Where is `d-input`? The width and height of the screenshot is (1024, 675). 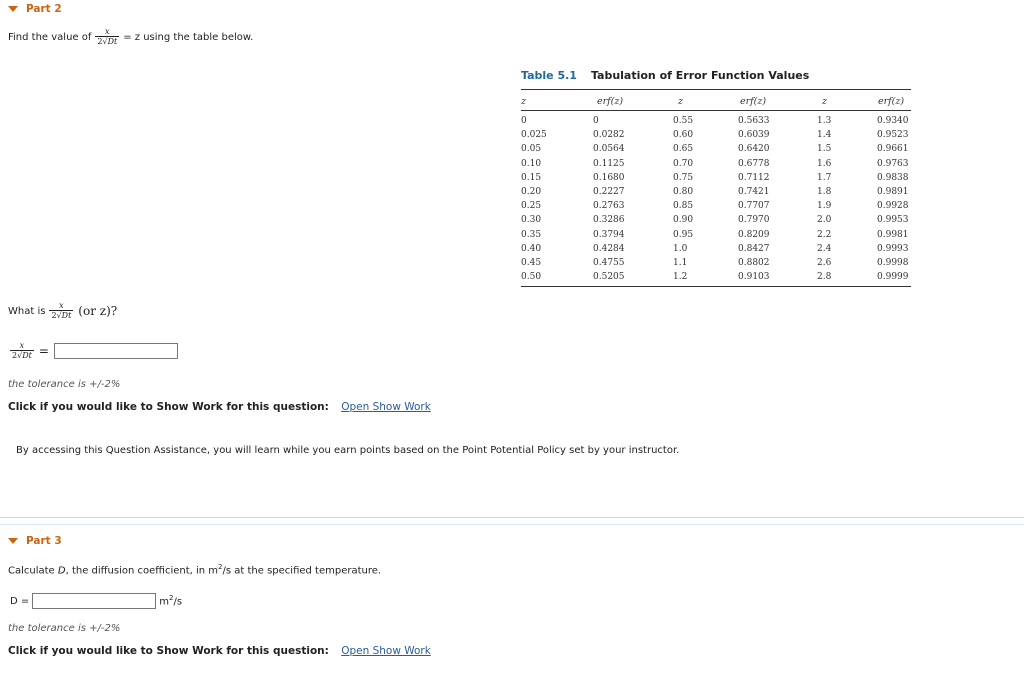
d-input is located at coordinates (94, 601).